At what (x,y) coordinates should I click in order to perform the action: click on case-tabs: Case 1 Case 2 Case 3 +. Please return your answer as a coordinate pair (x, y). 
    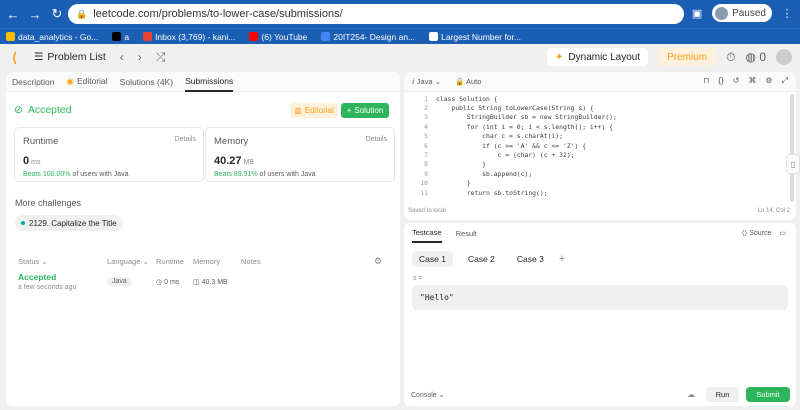
    Looking at the image, I should click on (488, 259).